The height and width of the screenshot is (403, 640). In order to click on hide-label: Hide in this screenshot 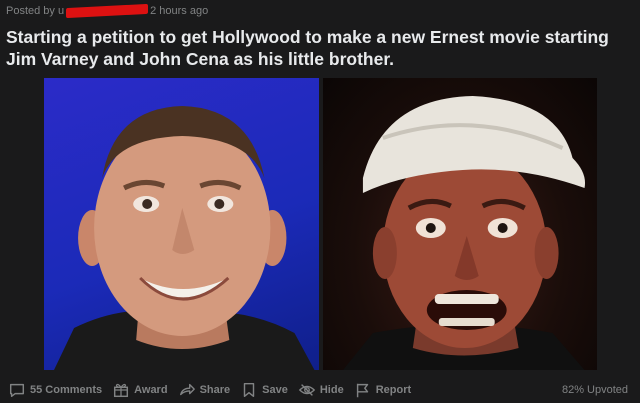, I will do `click(331, 390)`.